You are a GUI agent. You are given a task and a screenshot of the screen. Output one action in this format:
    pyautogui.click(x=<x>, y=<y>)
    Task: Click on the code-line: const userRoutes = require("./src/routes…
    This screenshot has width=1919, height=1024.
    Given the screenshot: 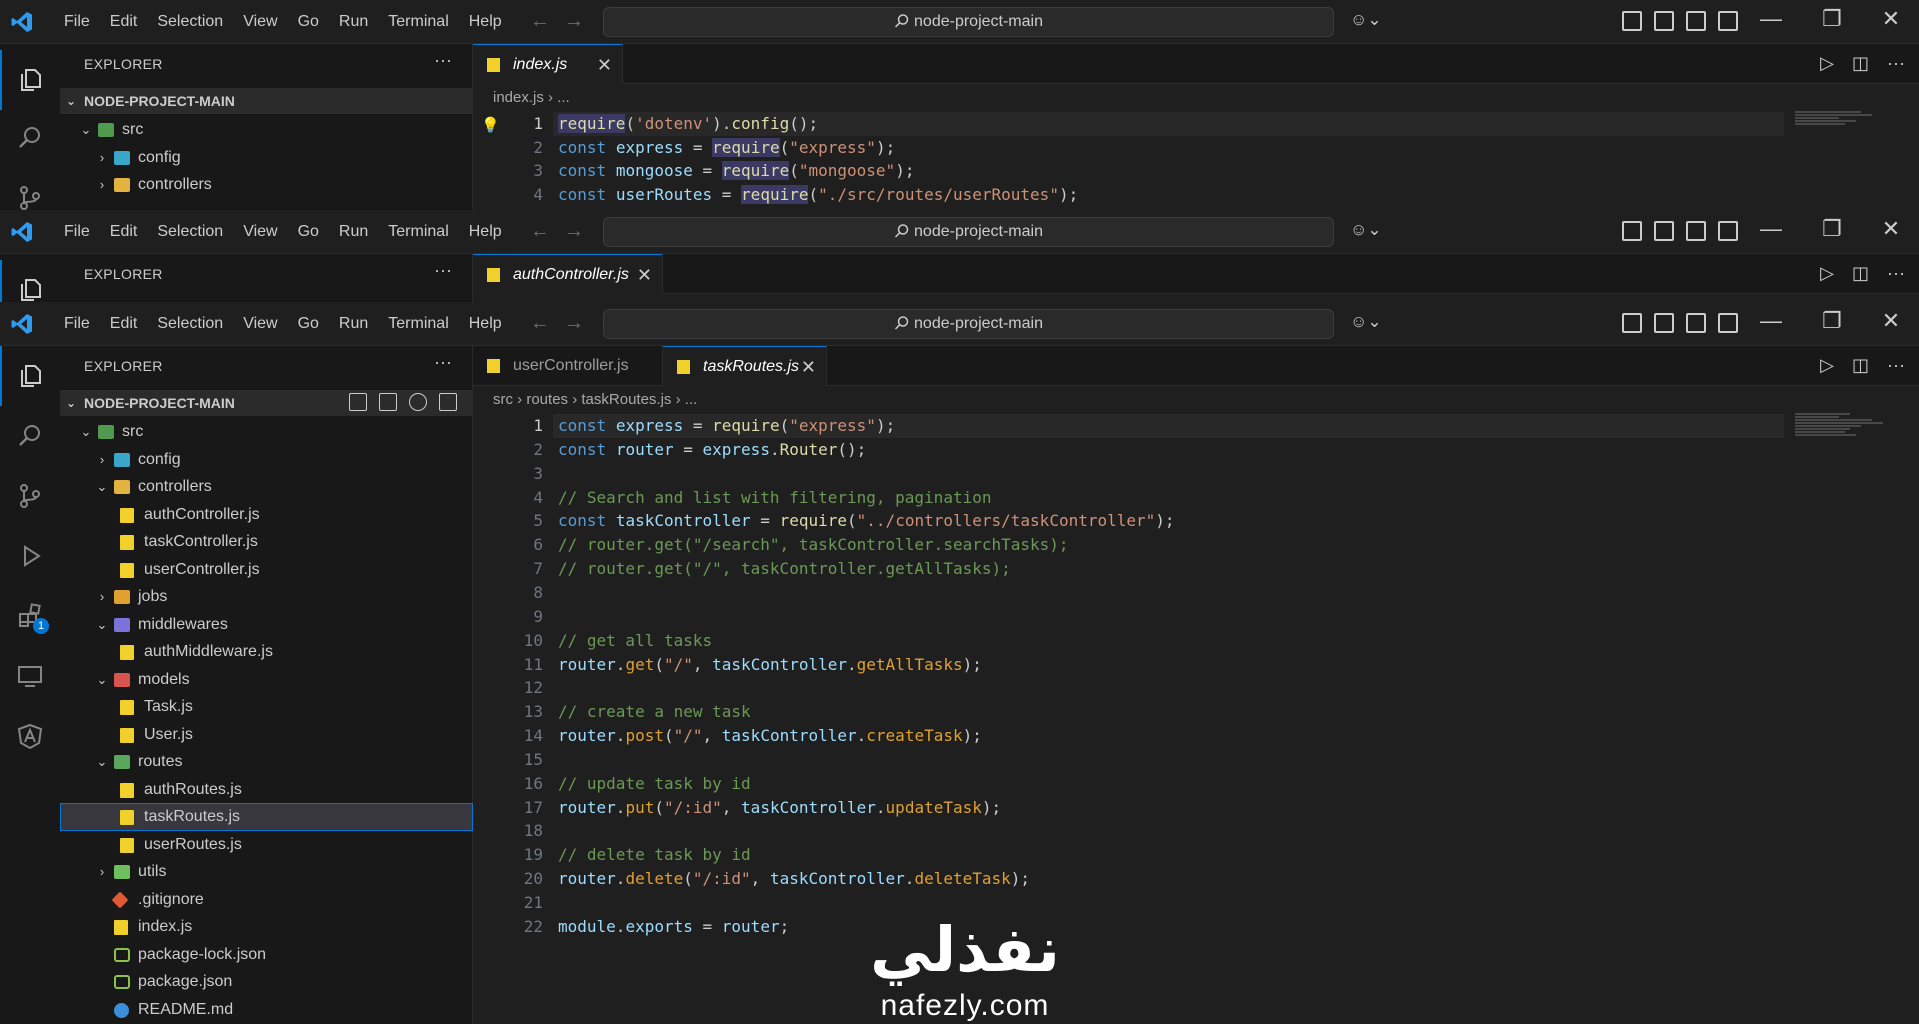 What is the action you would take?
    pyautogui.click(x=818, y=194)
    